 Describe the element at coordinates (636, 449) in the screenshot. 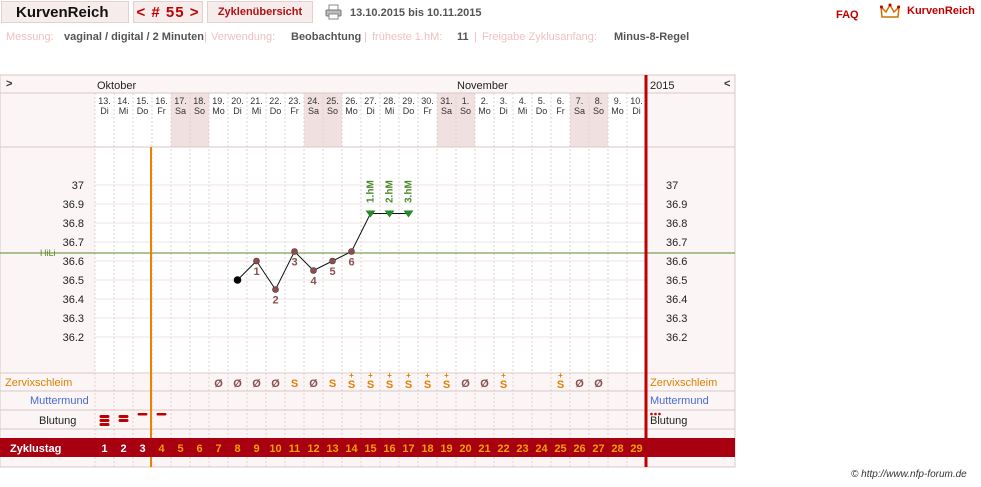

I see `cycle-day-number: 29` at that location.